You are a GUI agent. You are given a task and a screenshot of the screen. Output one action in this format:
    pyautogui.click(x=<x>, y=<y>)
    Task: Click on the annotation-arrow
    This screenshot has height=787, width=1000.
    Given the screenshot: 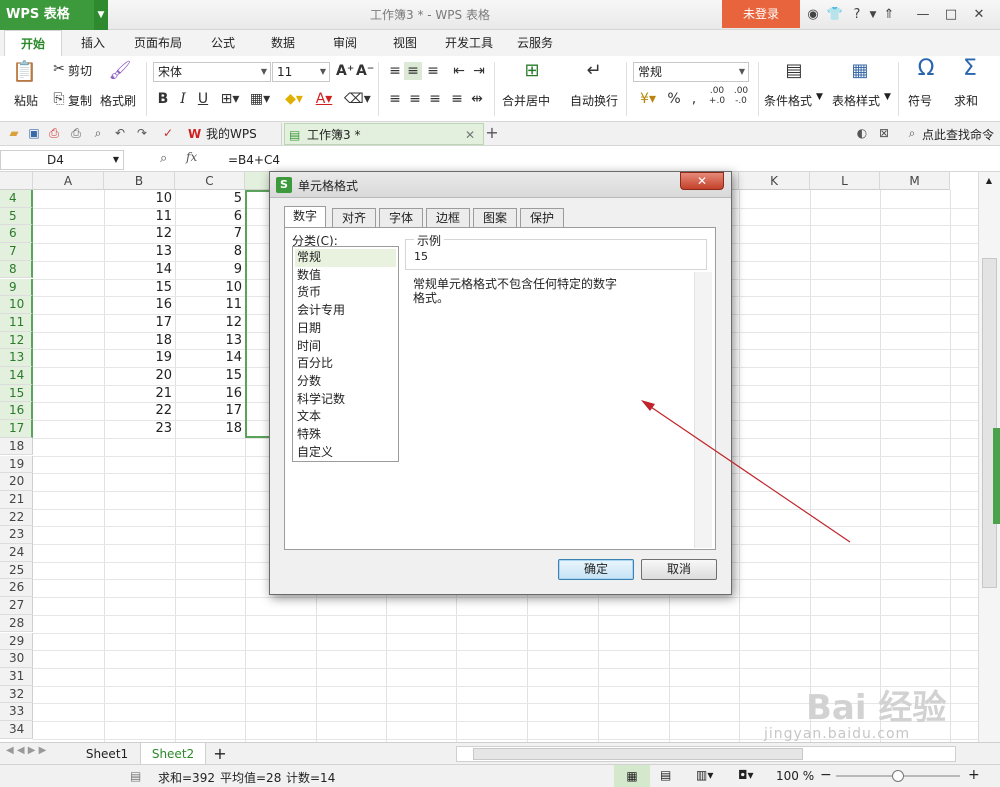 What is the action you would take?
    pyautogui.click(x=746, y=471)
    